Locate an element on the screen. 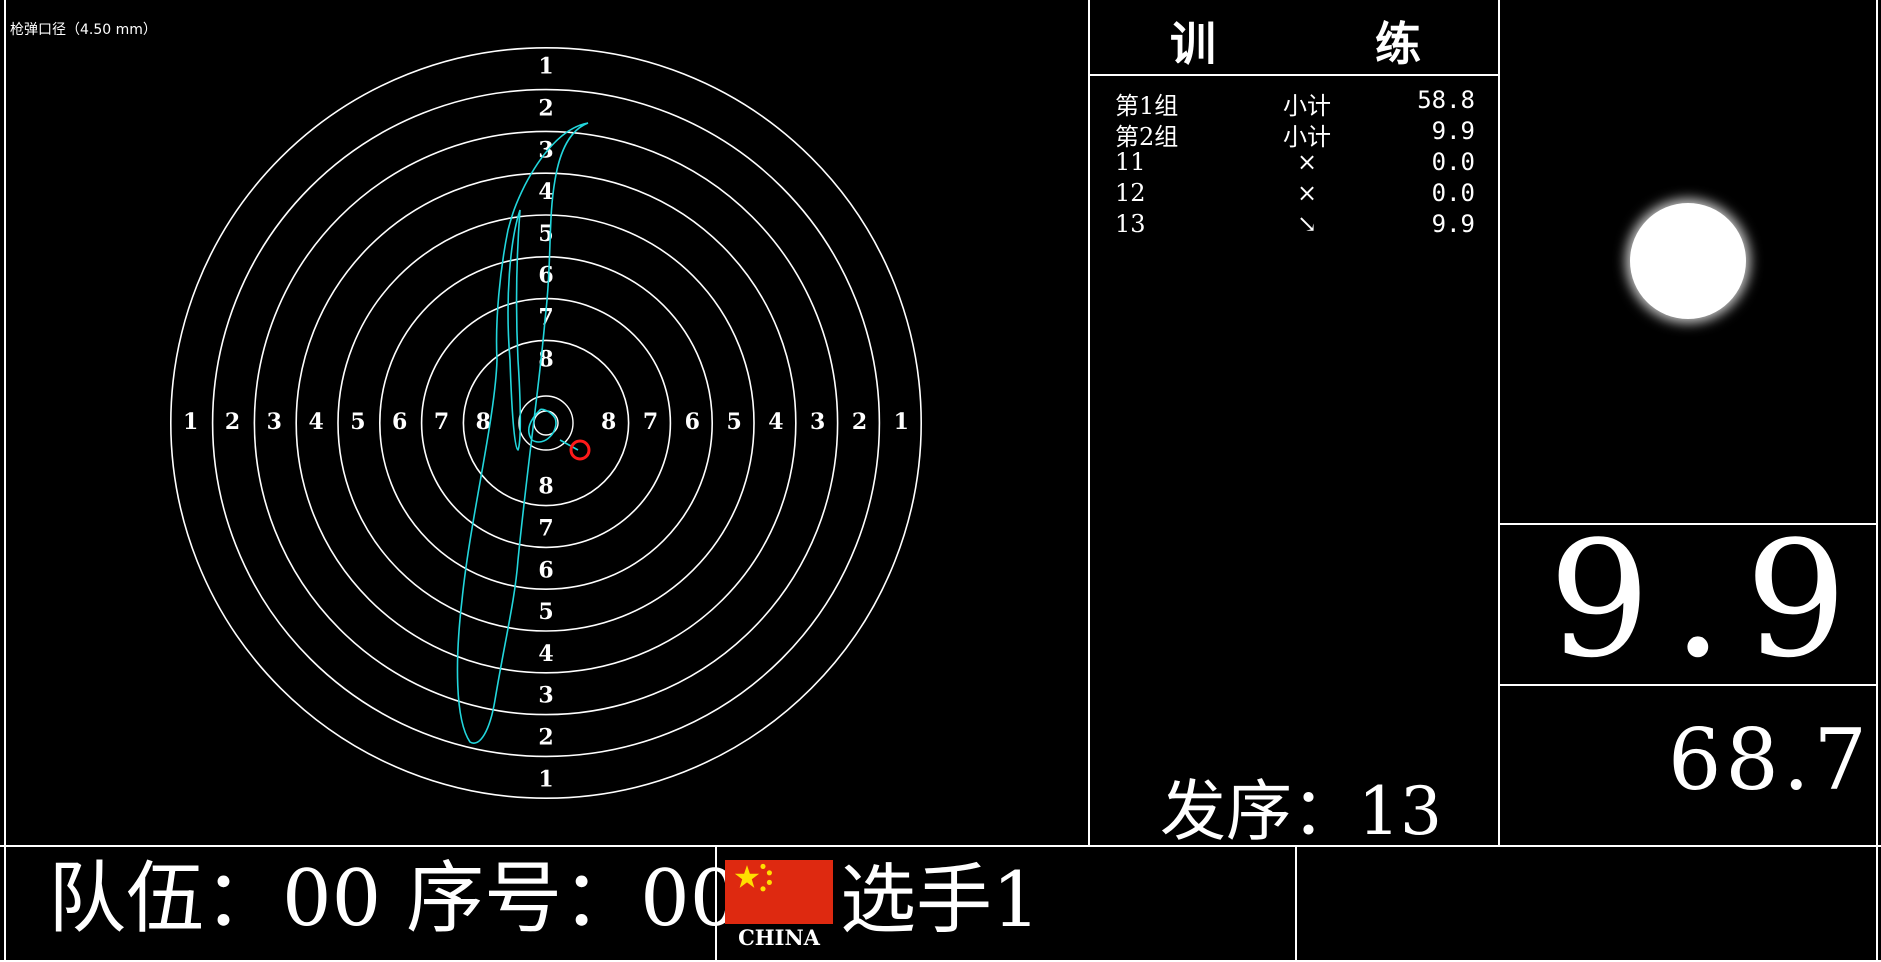 The image size is (1881, 962). score-row-mark: ↘ is located at coordinates (1307, 224).